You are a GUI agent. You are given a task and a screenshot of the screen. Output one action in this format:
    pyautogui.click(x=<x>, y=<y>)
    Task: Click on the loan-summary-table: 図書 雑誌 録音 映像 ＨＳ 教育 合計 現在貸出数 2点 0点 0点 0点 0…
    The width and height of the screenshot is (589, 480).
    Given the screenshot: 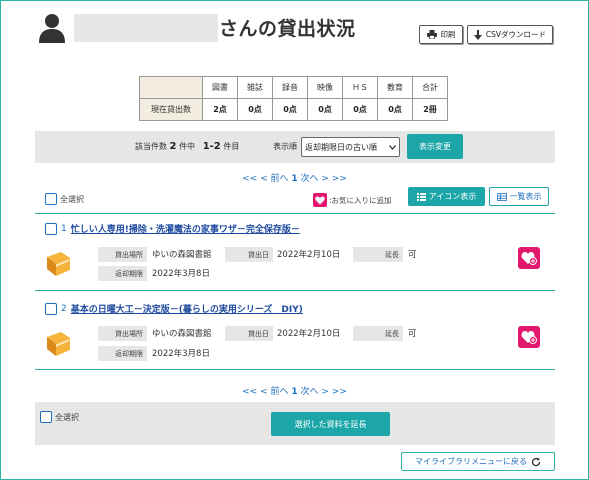 What is the action you would take?
    pyautogui.click(x=293, y=98)
    